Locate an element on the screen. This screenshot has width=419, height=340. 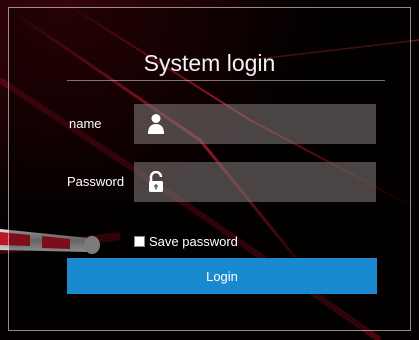
user-icon is located at coordinates (156, 124).